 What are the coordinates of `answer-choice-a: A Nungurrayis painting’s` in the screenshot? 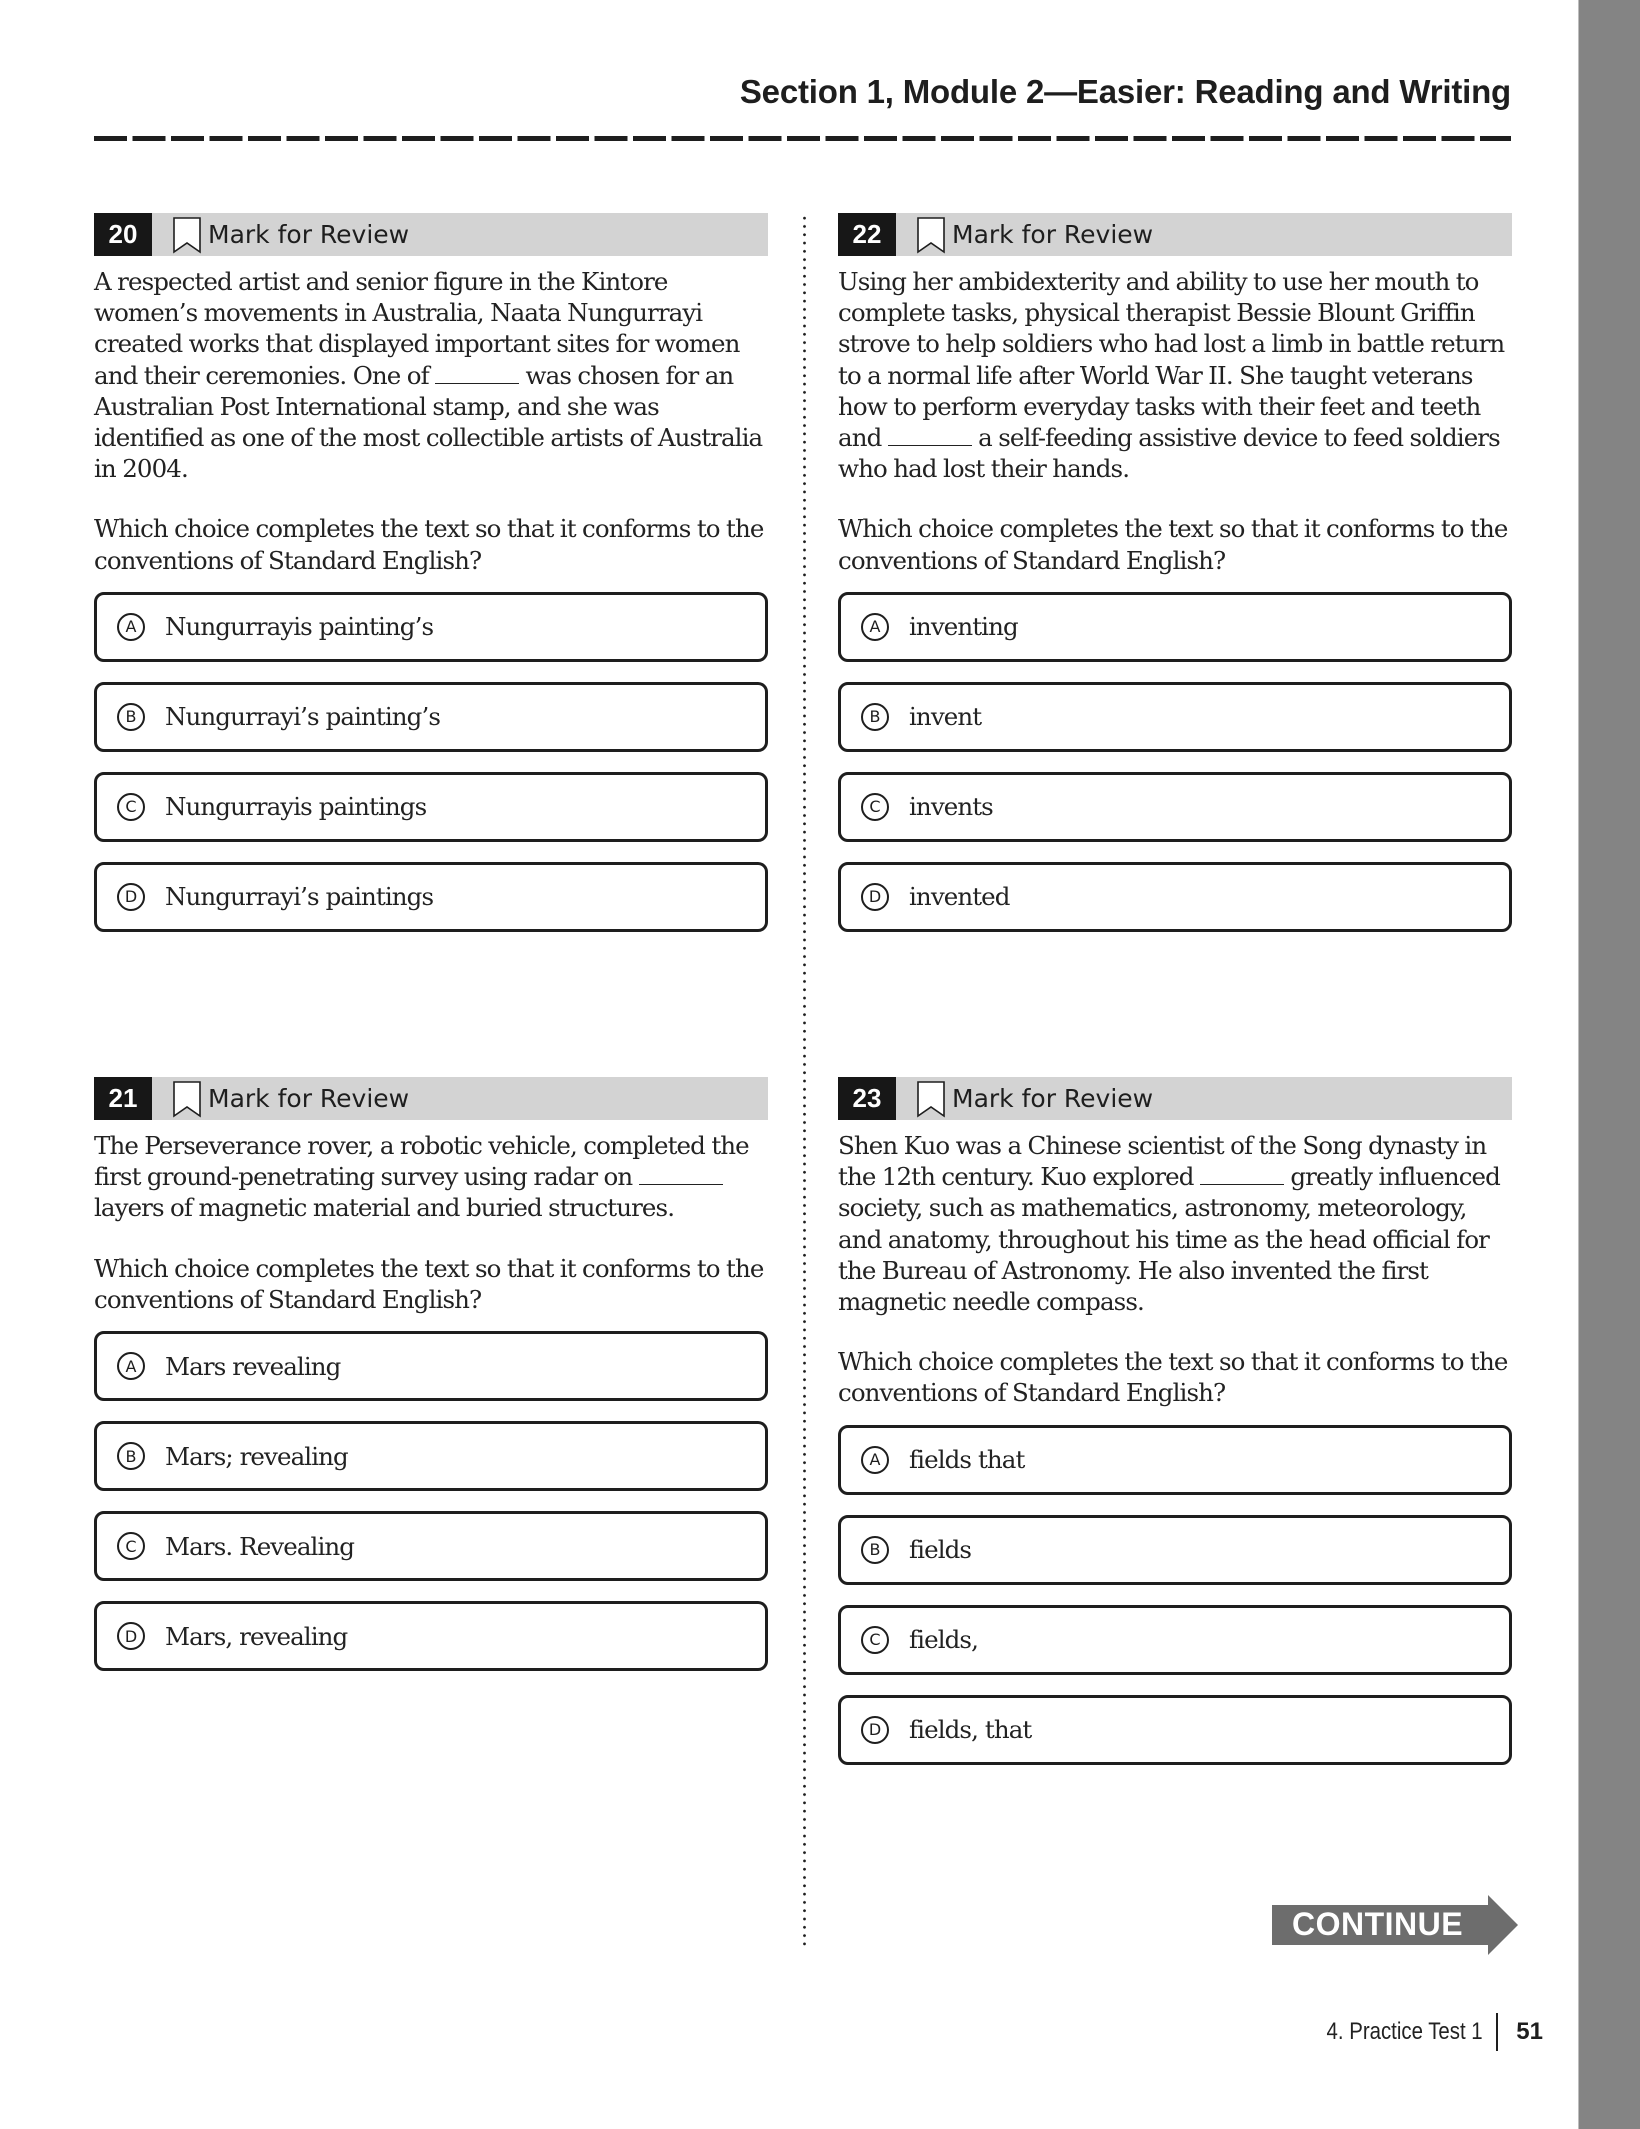 It's located at (431, 626).